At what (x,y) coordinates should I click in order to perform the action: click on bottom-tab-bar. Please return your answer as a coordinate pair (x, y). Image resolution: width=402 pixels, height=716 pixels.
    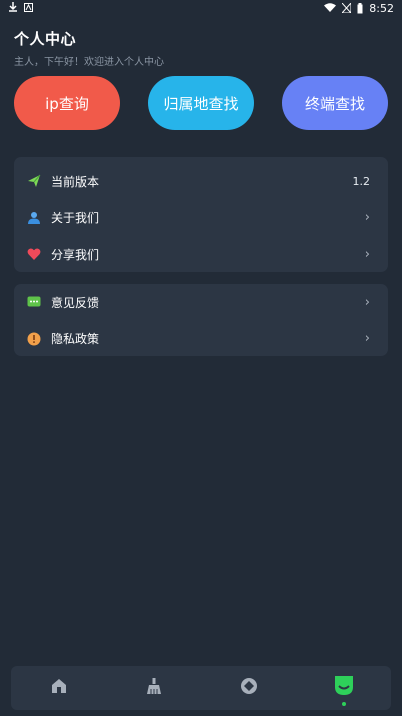
    Looking at the image, I should click on (201, 688).